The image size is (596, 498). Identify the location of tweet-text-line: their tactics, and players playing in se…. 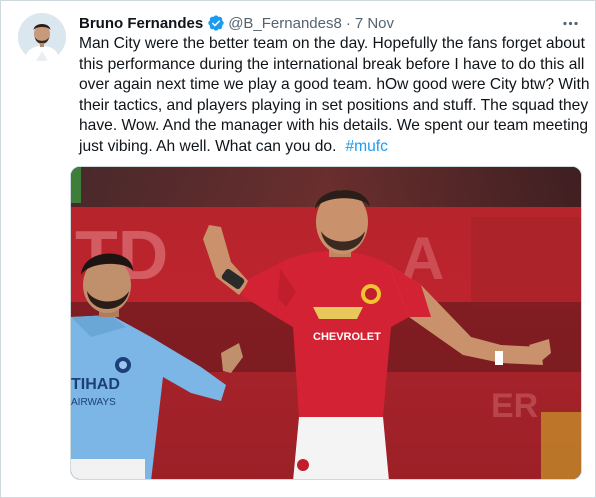
(334, 105).